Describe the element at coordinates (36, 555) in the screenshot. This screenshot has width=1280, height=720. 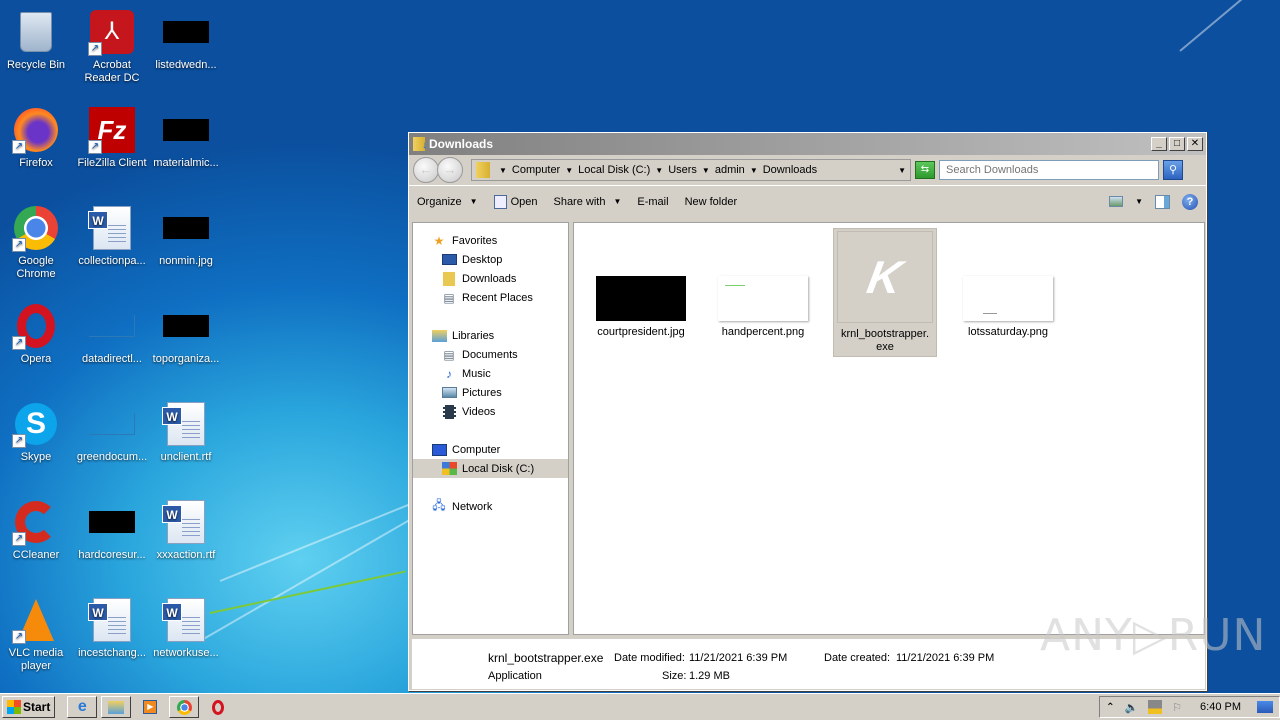
I see `desktop-icon-label: CCleaner` at that location.